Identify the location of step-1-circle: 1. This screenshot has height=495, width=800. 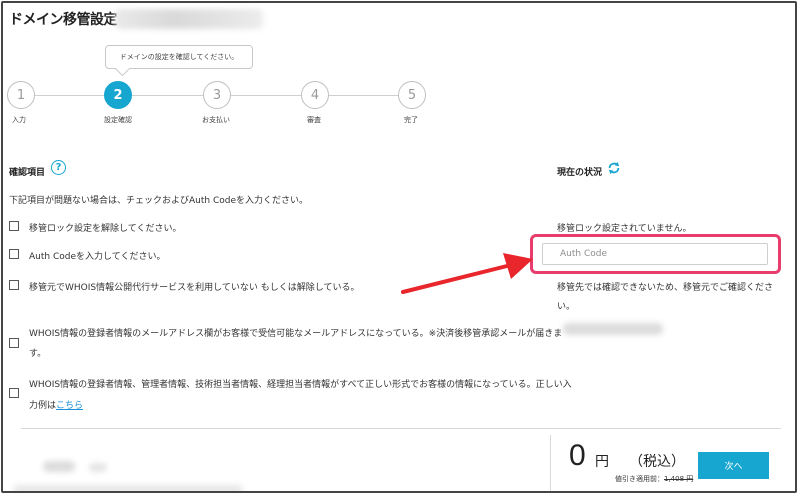
(21, 95).